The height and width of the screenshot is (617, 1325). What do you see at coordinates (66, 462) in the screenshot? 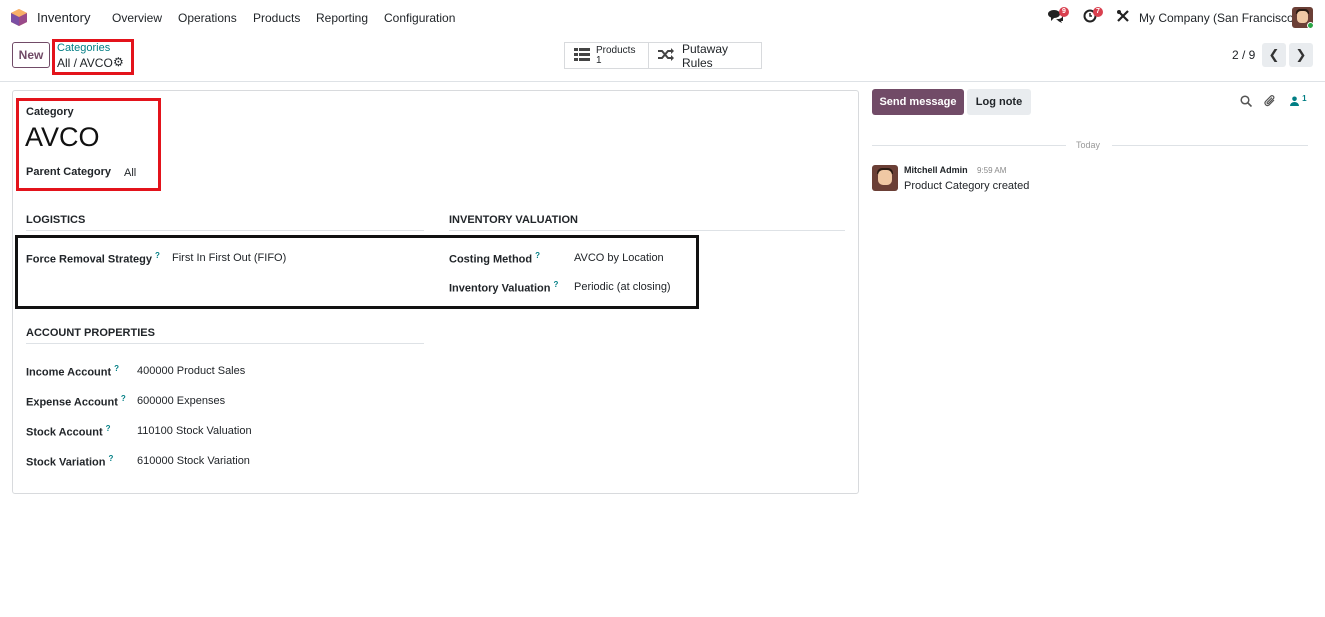
I see `stock-variation-label-text: Stock Variation` at bounding box center [66, 462].